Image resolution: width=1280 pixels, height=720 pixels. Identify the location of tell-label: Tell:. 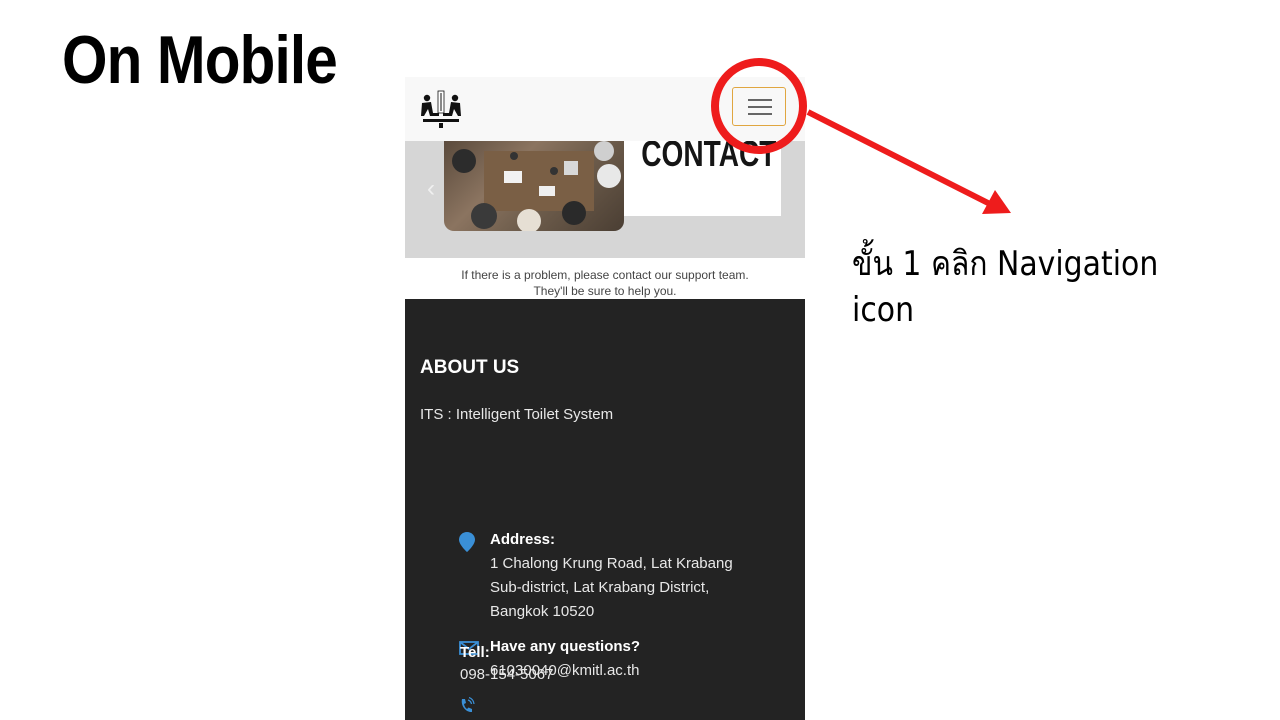
(475, 652).